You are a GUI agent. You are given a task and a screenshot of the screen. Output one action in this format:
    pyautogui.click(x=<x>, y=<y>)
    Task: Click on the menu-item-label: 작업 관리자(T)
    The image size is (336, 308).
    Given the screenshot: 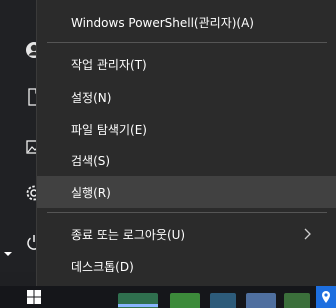 What is the action you would take?
    pyautogui.click(x=109, y=64)
    